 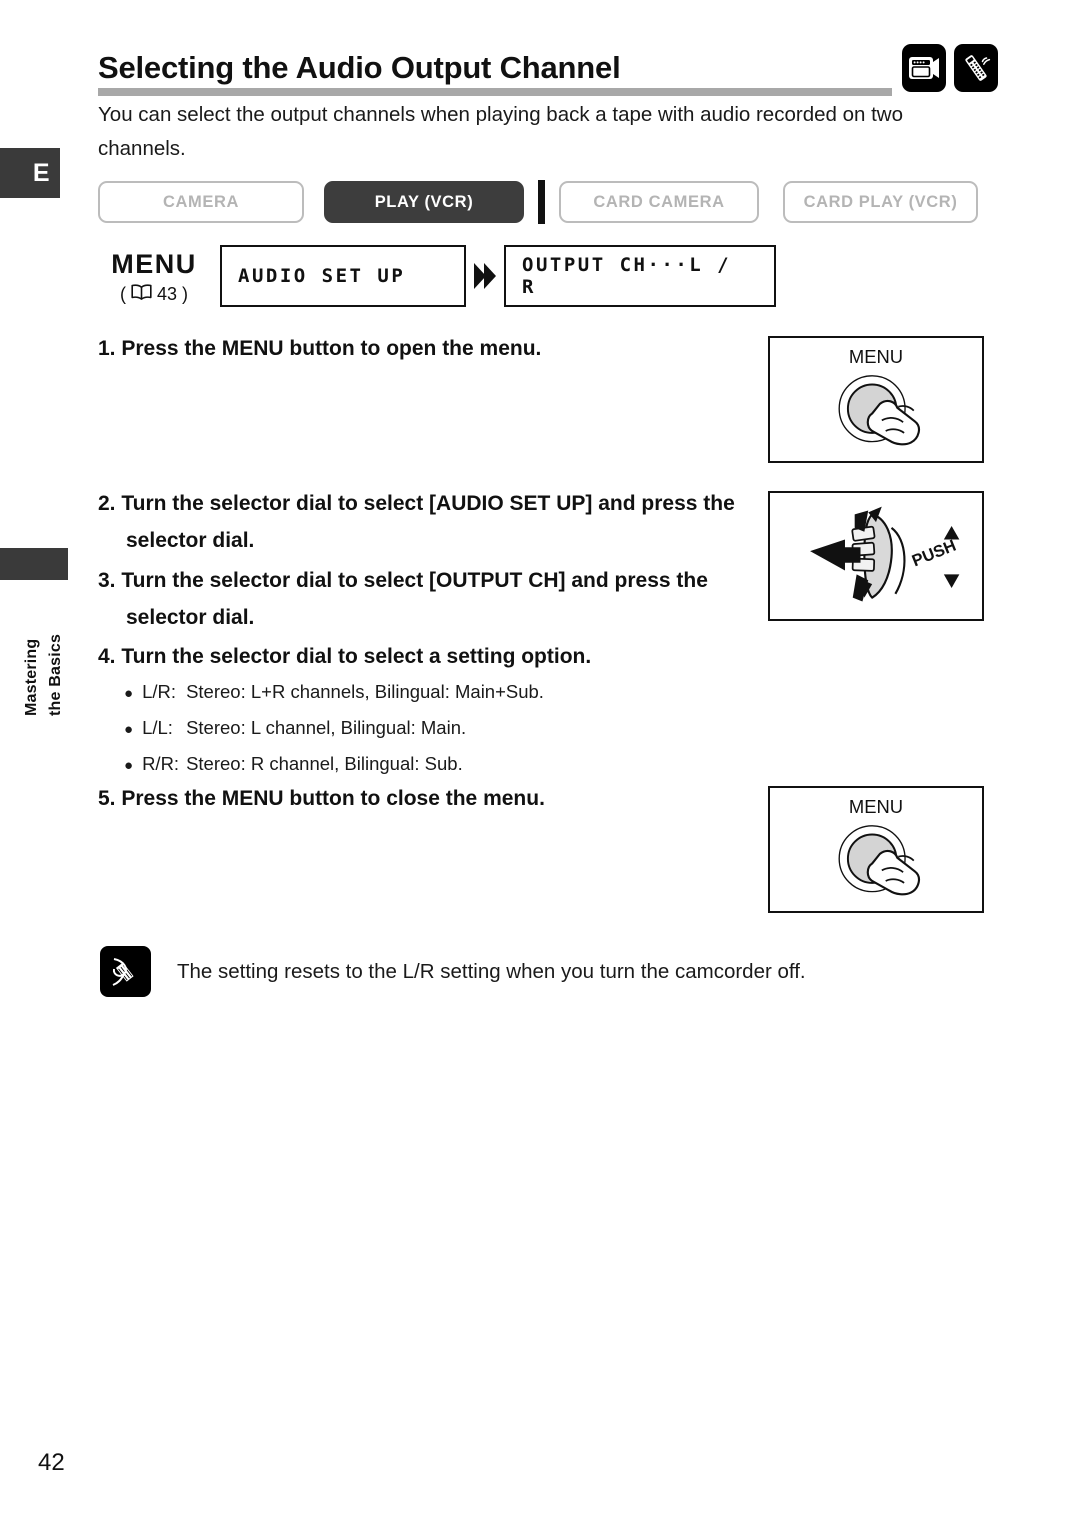 I want to click on menu-button-illustration-label-2: MENU, so click(x=876, y=806).